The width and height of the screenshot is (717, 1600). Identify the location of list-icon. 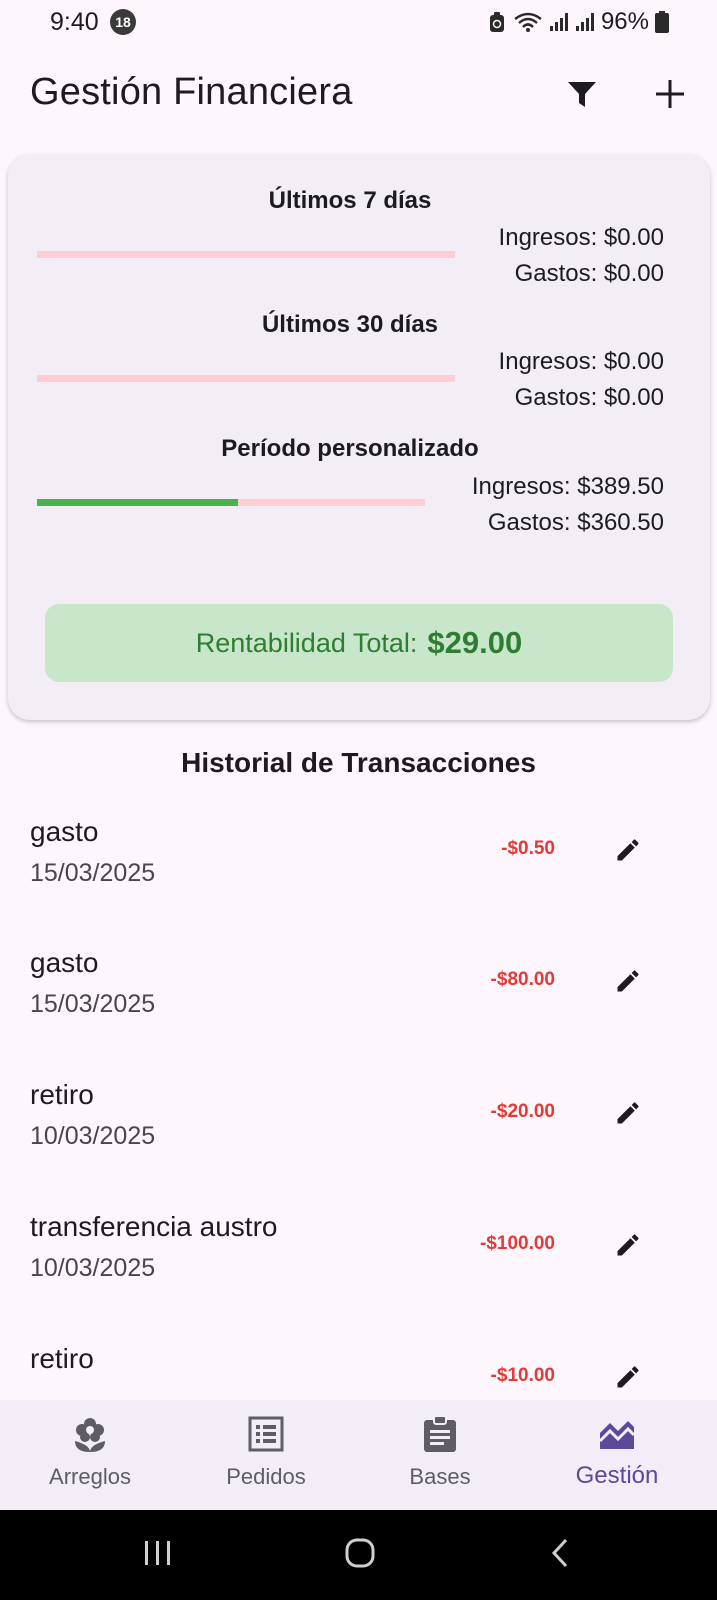
(266, 1434).